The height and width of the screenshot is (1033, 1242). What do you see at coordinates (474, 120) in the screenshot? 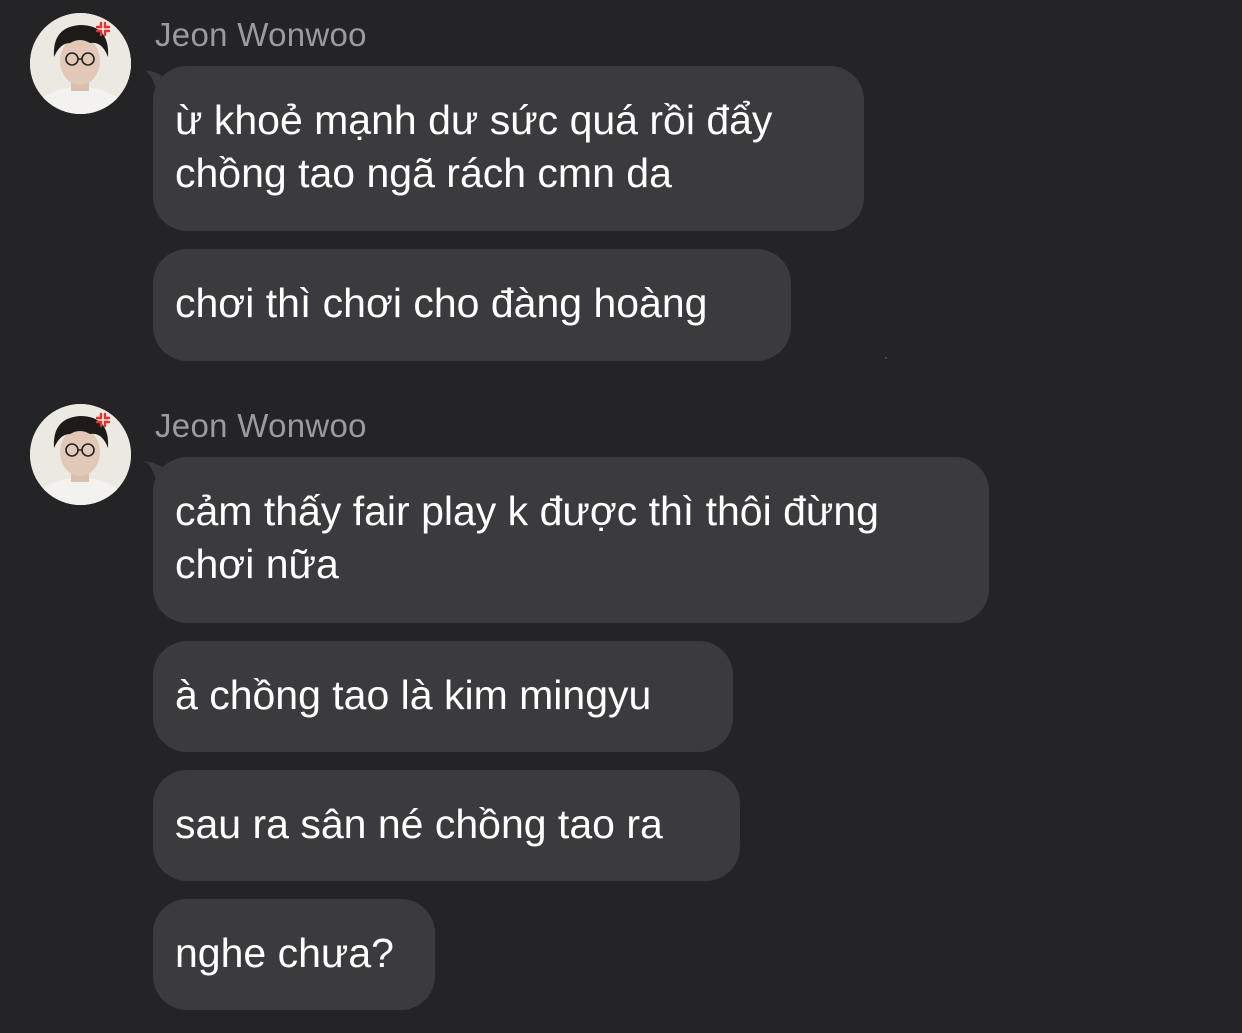
I see `message-text: ừ khoẻ mạnh dư sức quá rồi đẩy` at bounding box center [474, 120].